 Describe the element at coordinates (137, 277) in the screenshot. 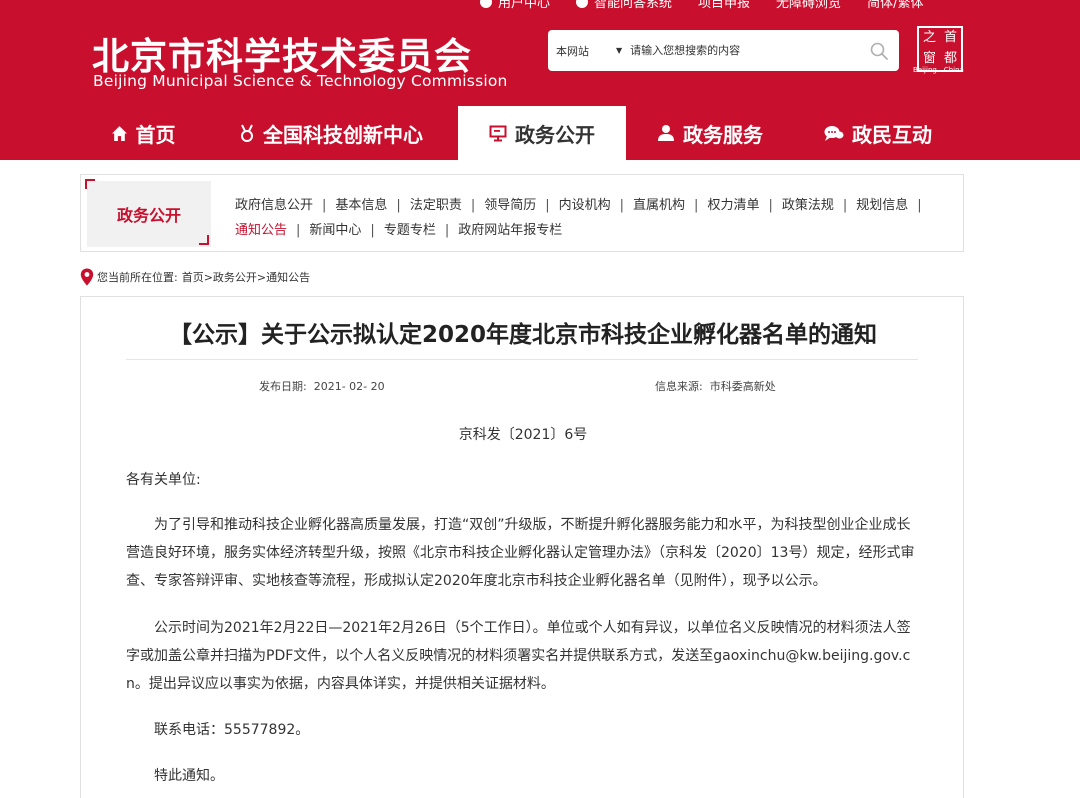

I see `breadcrumb-label: 您当前所在位置:` at that location.